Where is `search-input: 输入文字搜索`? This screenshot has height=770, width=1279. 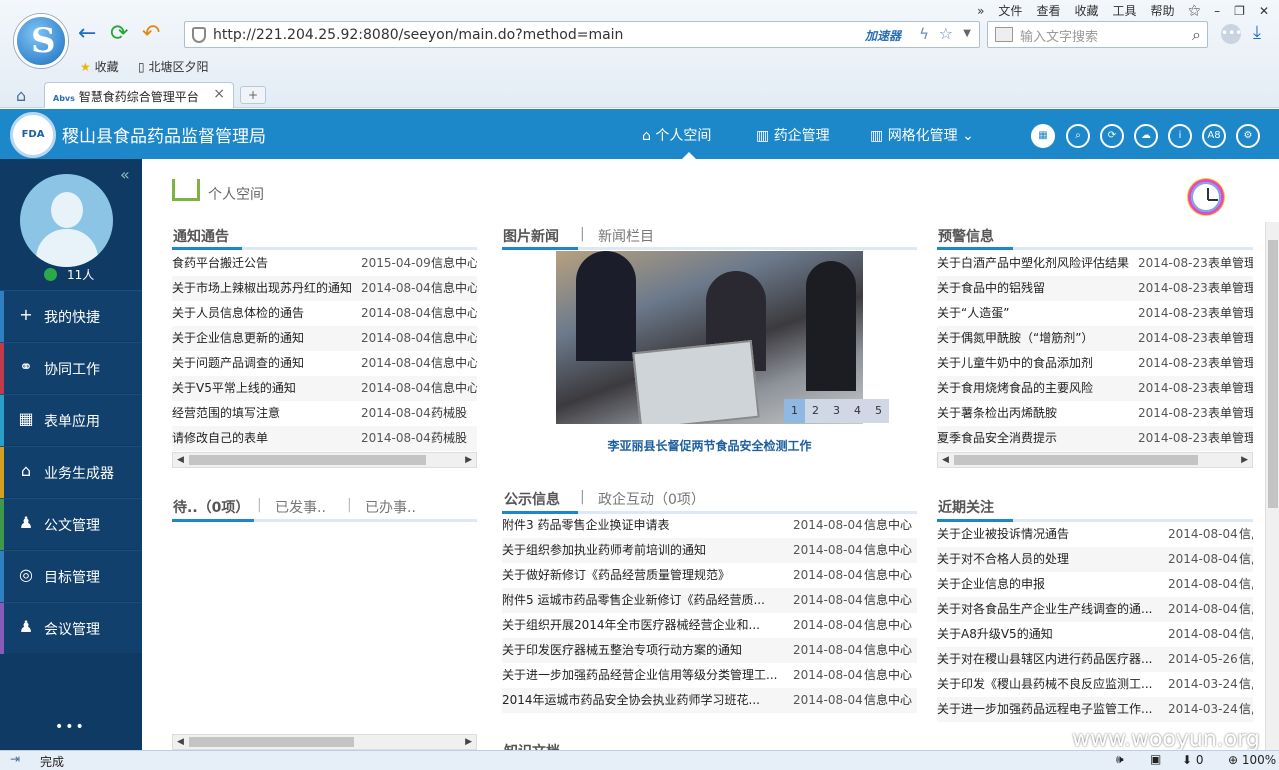
search-input: 输入文字搜索 is located at coordinates (1059, 35).